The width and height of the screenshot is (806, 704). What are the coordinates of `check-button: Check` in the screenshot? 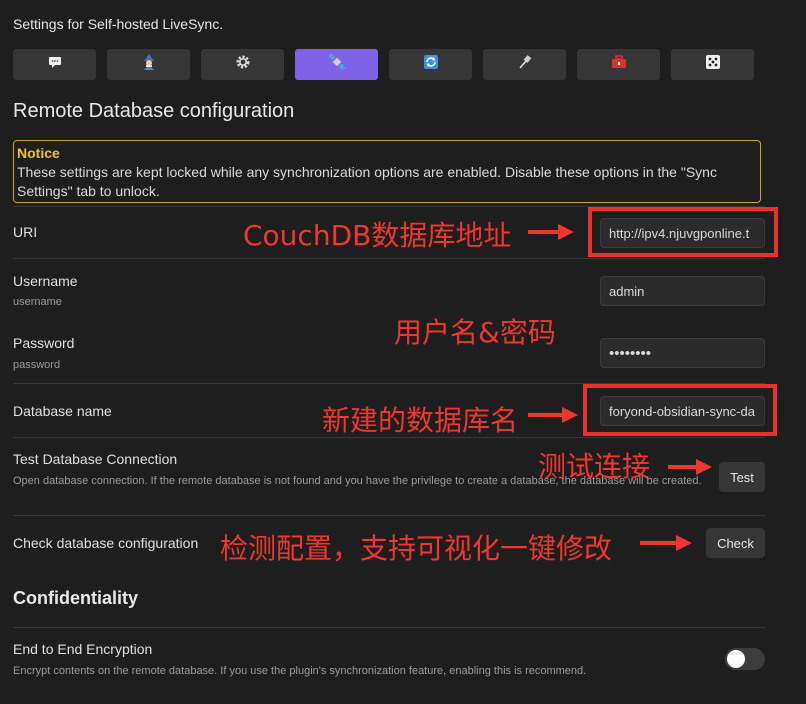 It's located at (735, 543).